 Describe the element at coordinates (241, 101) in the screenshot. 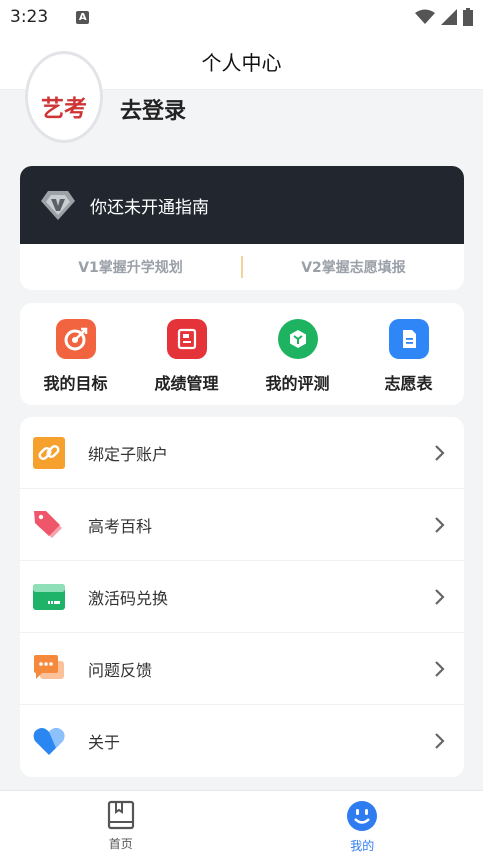

I see `profile-section: 艺考 去登录` at that location.